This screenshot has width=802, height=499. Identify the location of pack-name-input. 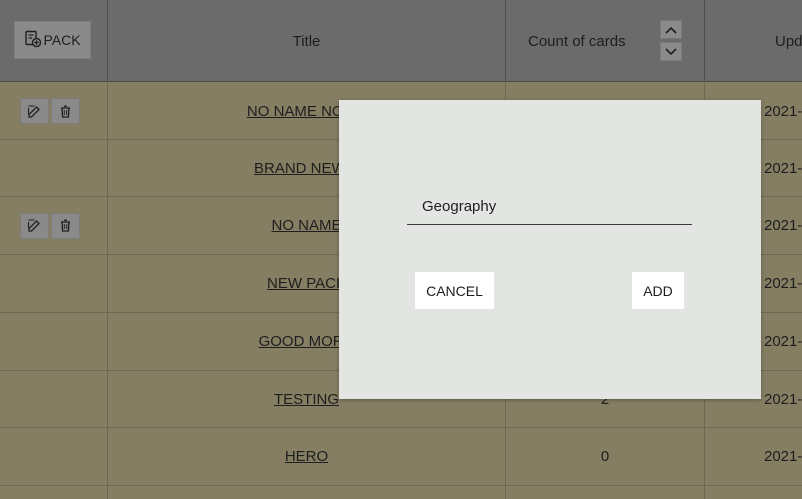
(549, 208).